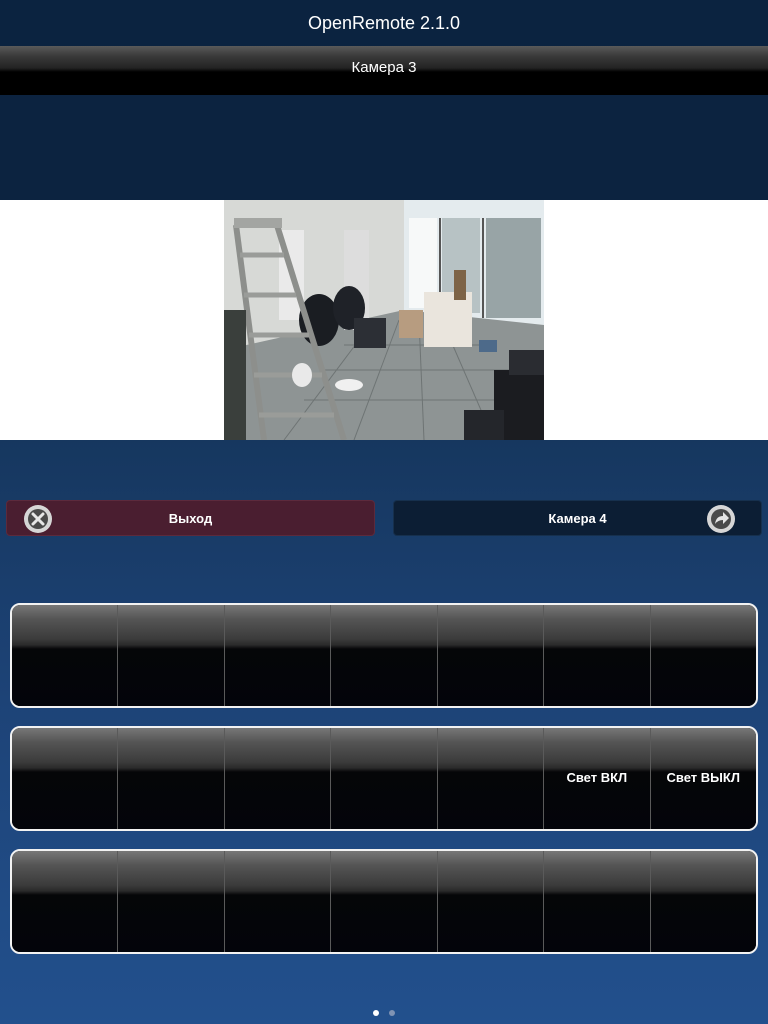 This screenshot has height=1024, width=768. I want to click on exit-button-label: Выход, so click(190, 518).